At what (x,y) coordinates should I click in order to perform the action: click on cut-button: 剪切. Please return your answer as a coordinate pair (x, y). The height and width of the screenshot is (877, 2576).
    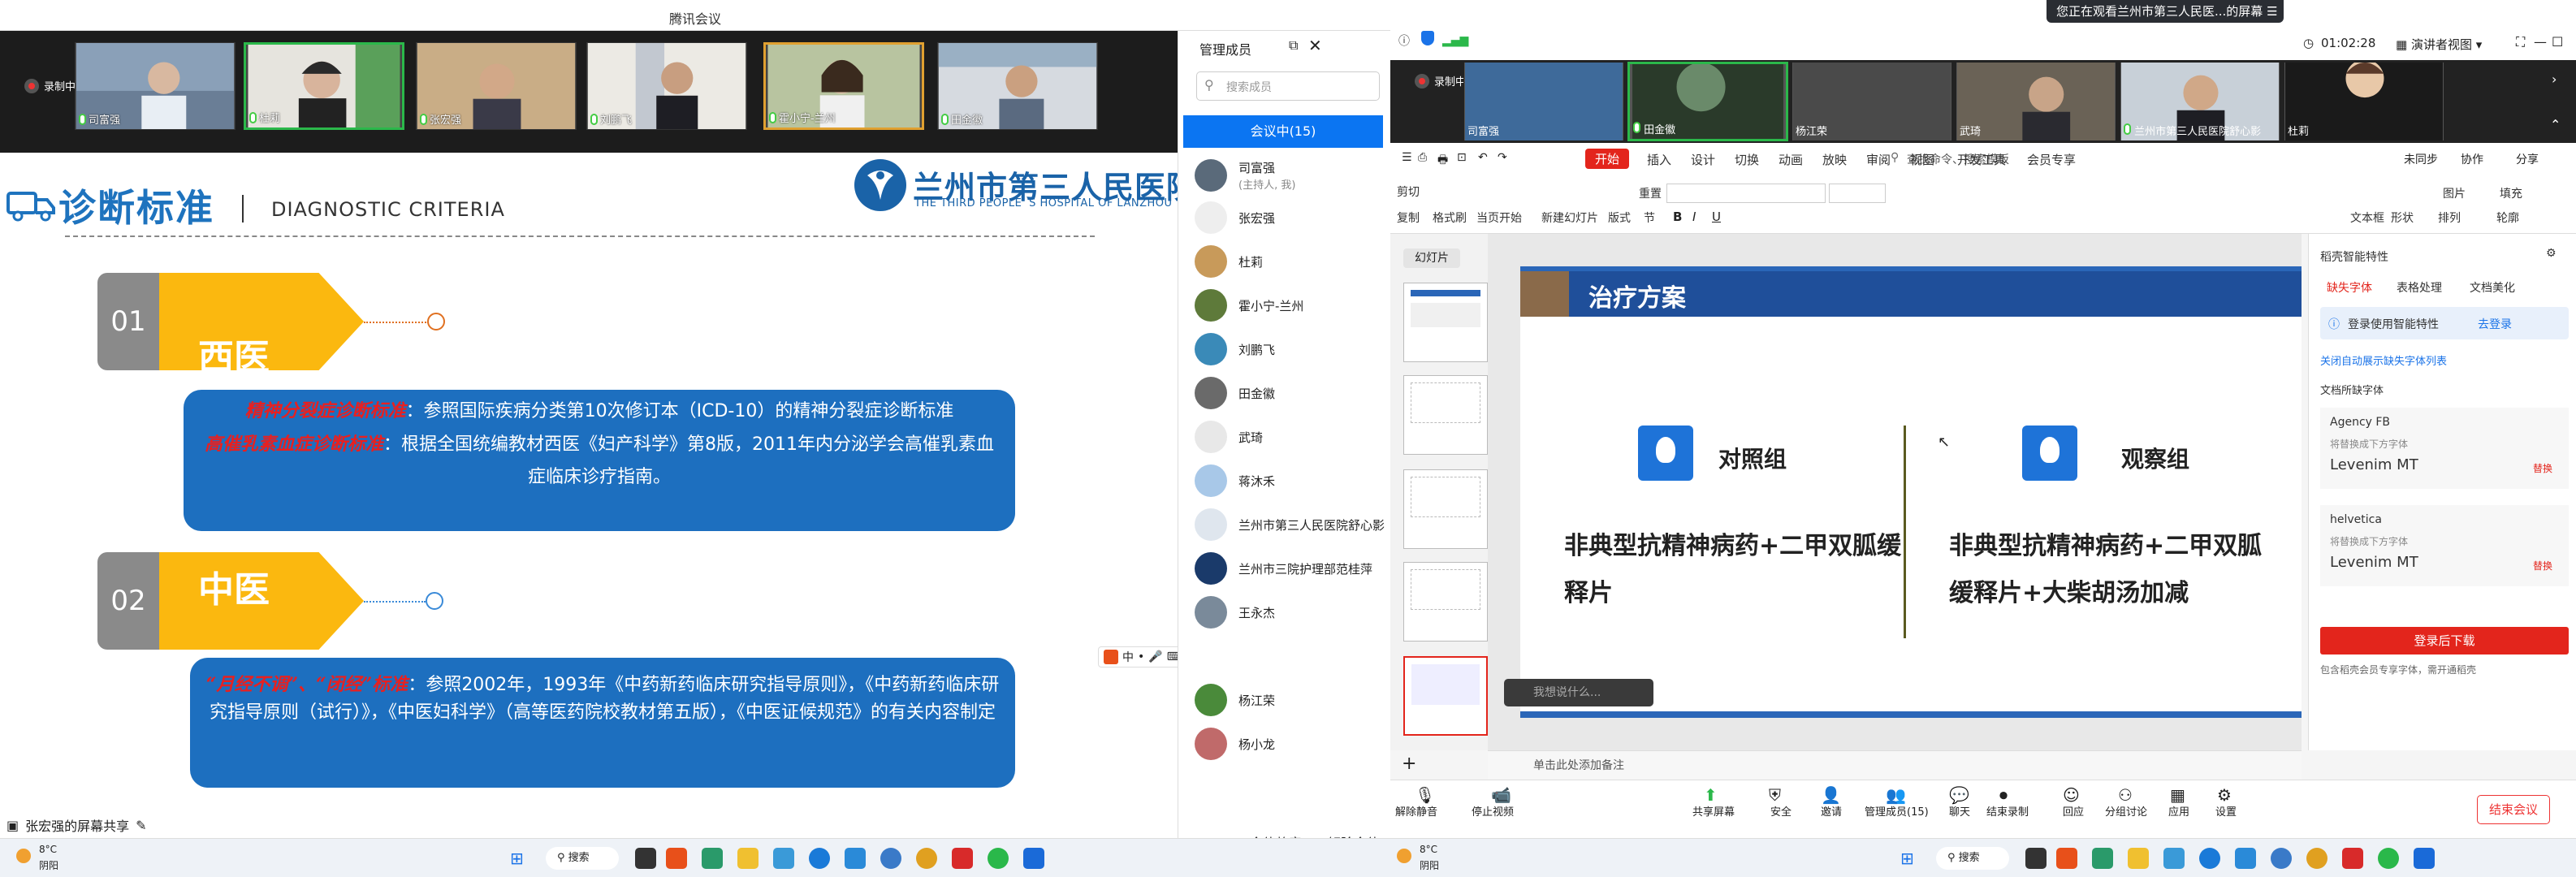
    Looking at the image, I should click on (1409, 192).